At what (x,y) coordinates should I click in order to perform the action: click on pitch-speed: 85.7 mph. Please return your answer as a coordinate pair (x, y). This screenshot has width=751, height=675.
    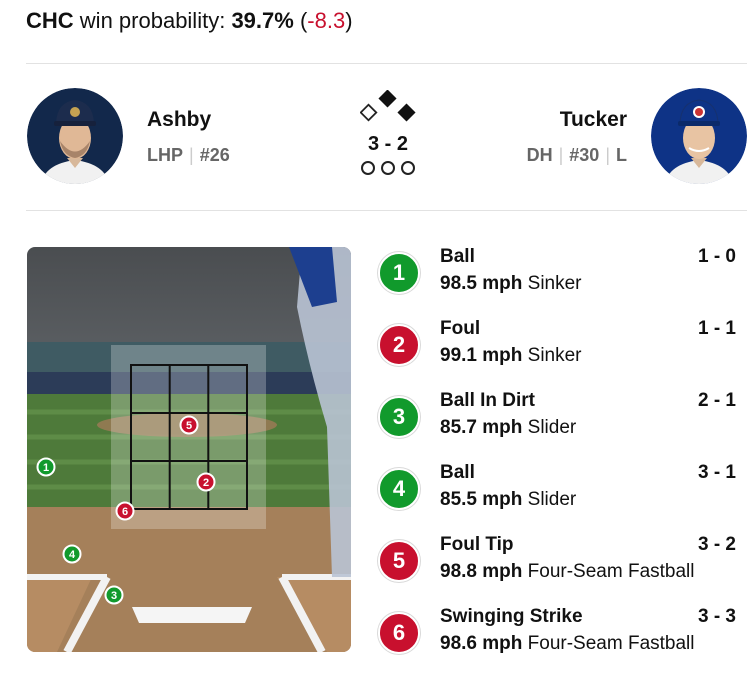
    Looking at the image, I should click on (481, 427).